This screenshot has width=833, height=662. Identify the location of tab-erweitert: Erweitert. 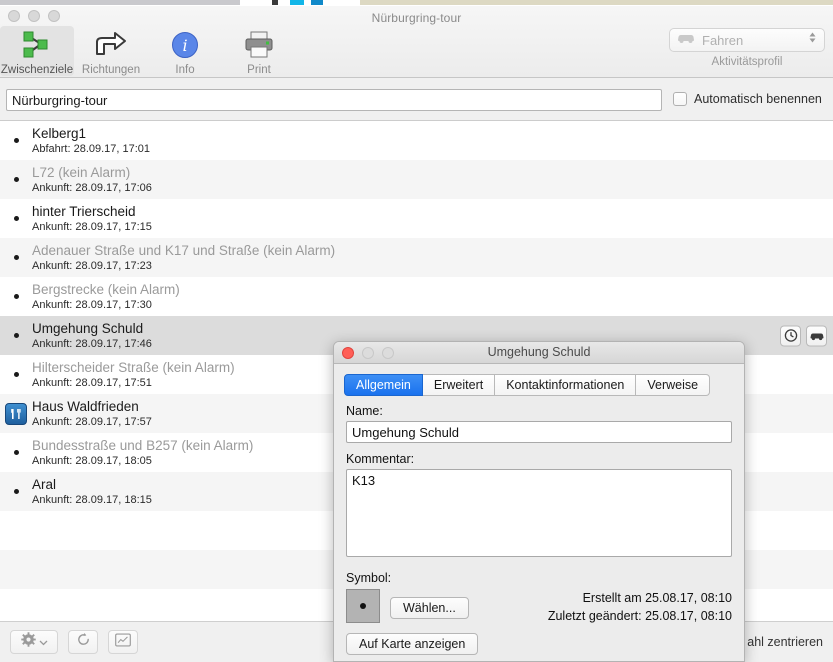
(459, 385).